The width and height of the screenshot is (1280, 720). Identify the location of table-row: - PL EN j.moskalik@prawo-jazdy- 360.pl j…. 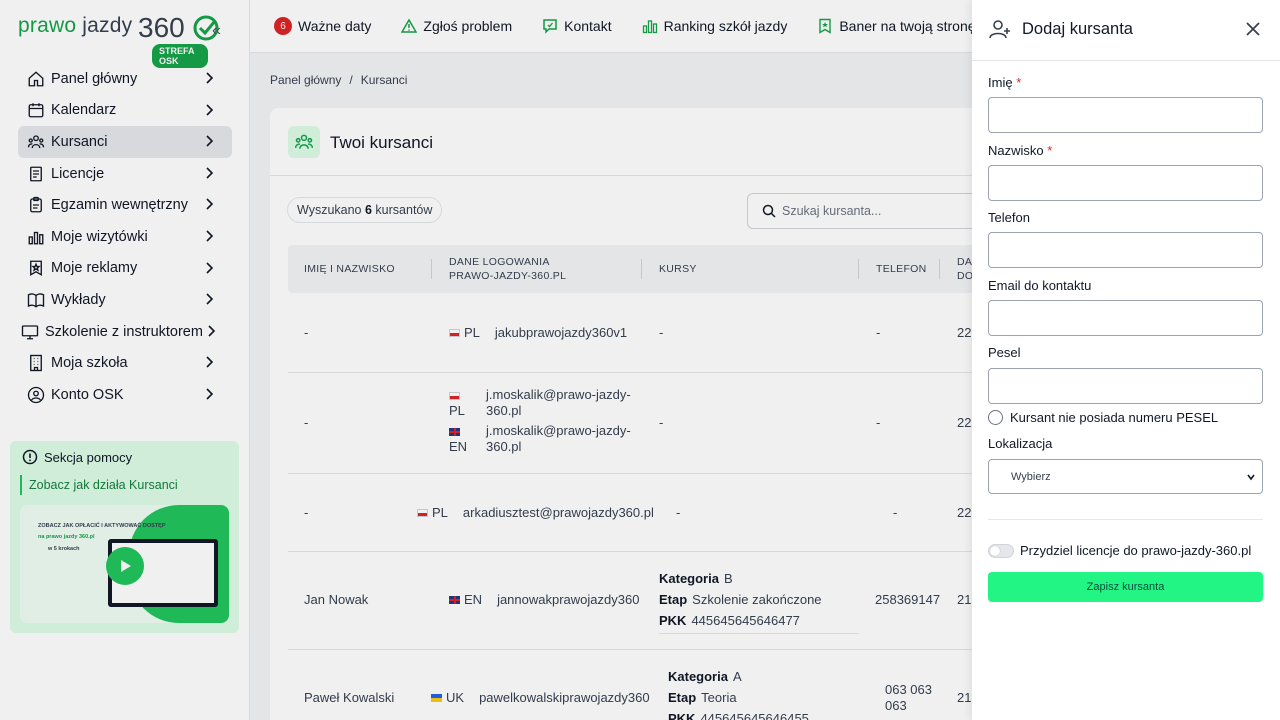
(638, 423).